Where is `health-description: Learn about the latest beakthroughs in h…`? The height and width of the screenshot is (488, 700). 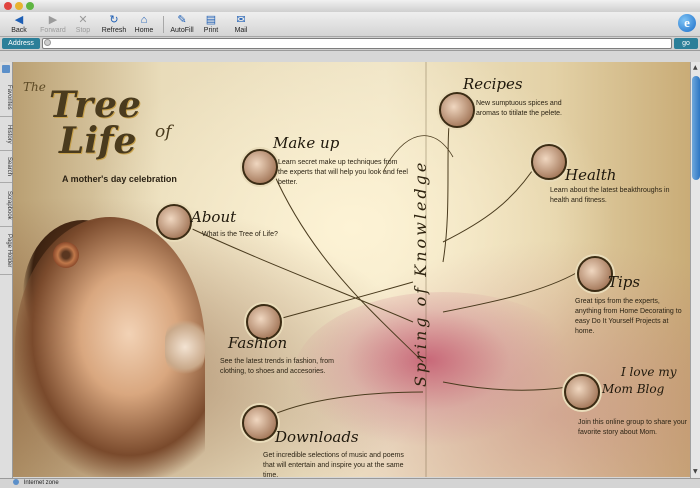 health-description: Learn about the latest beakthroughs in h… is located at coordinates (610, 195).